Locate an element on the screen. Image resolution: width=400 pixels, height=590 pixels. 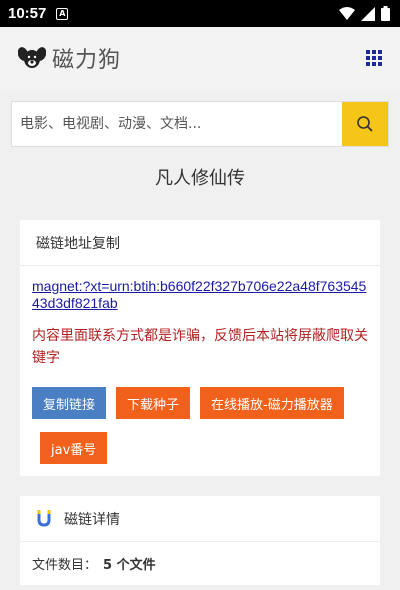
details-card: 磁链详情 文件数目： 5 个文件 is located at coordinates (200, 540).